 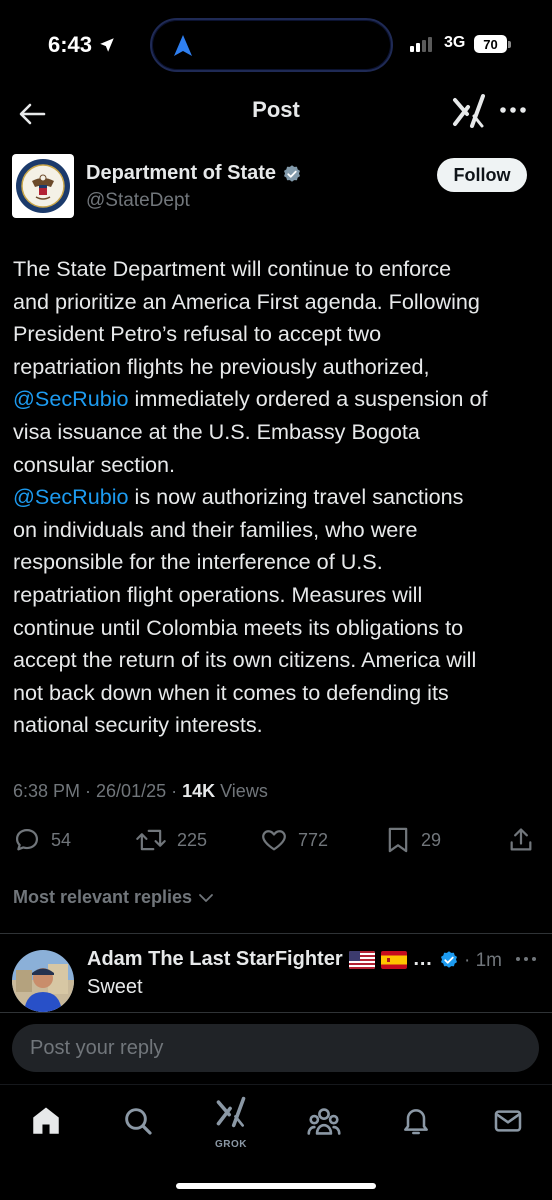 What do you see at coordinates (216, 431) in the screenshot?
I see `post-text-line: visa issuance at the U.S. Embassy Bogota` at bounding box center [216, 431].